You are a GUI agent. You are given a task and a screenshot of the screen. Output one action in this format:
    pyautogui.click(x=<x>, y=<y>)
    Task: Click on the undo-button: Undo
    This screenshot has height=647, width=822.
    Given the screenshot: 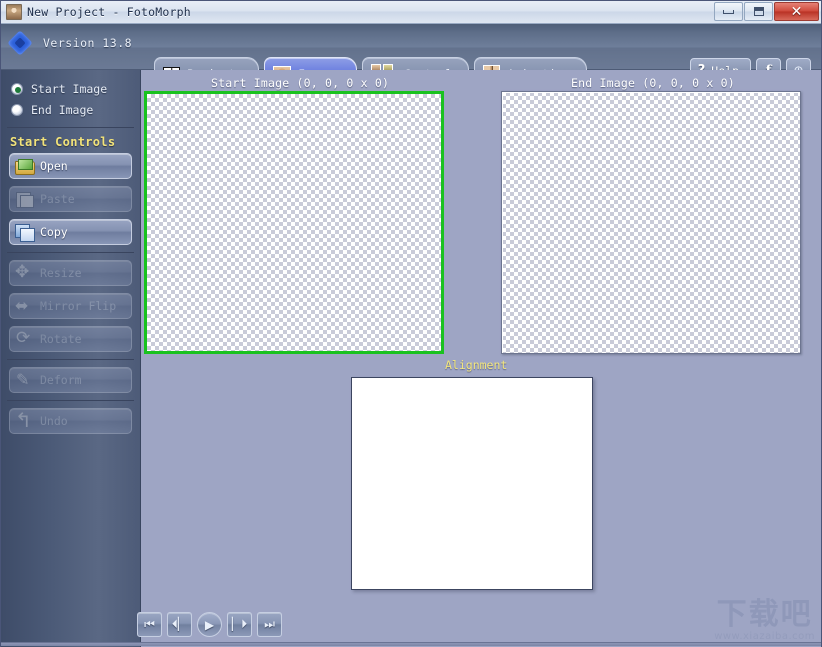 What is the action you would take?
    pyautogui.click(x=70, y=421)
    